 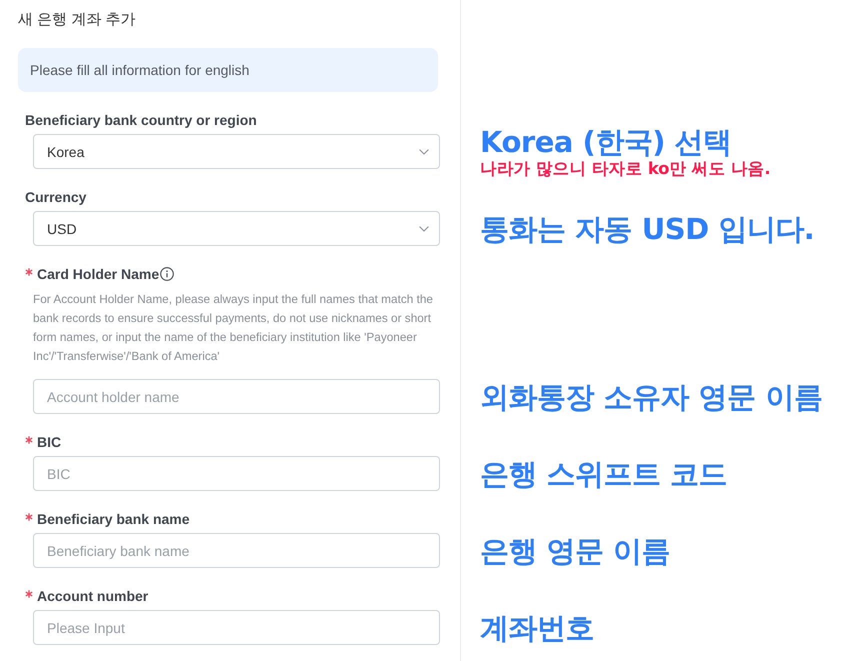 What do you see at coordinates (76, 20) in the screenshot?
I see `dialog-title: 새 은행 계좌 추가` at bounding box center [76, 20].